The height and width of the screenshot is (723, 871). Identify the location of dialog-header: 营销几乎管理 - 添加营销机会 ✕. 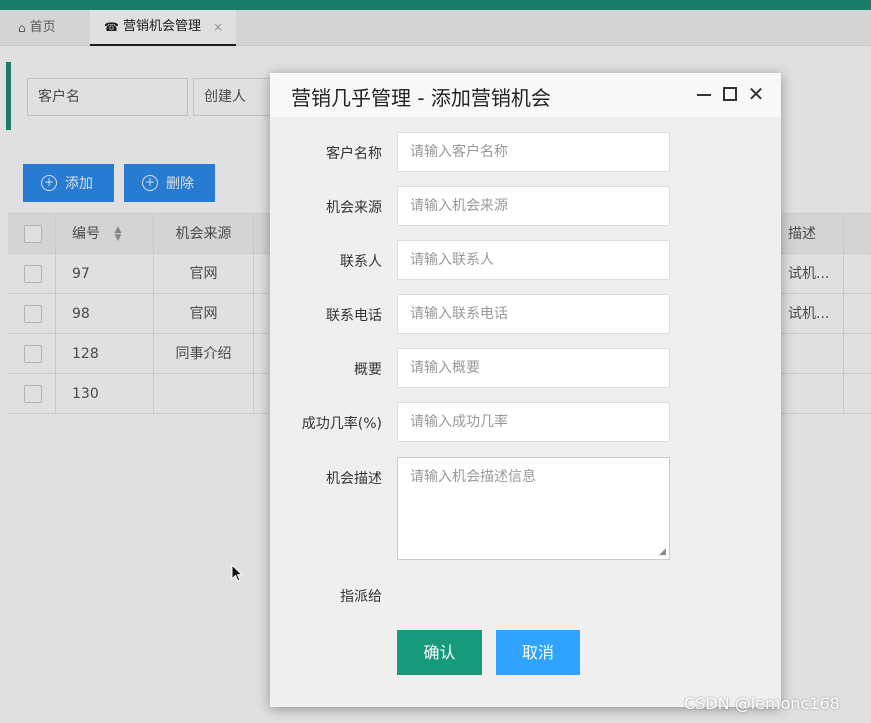
(525, 95).